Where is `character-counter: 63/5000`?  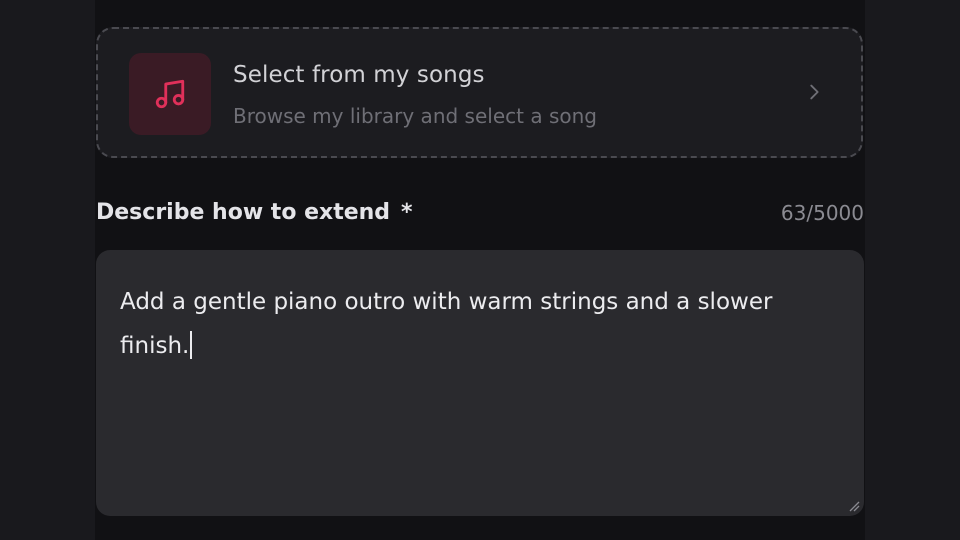 character-counter: 63/5000 is located at coordinates (822, 213).